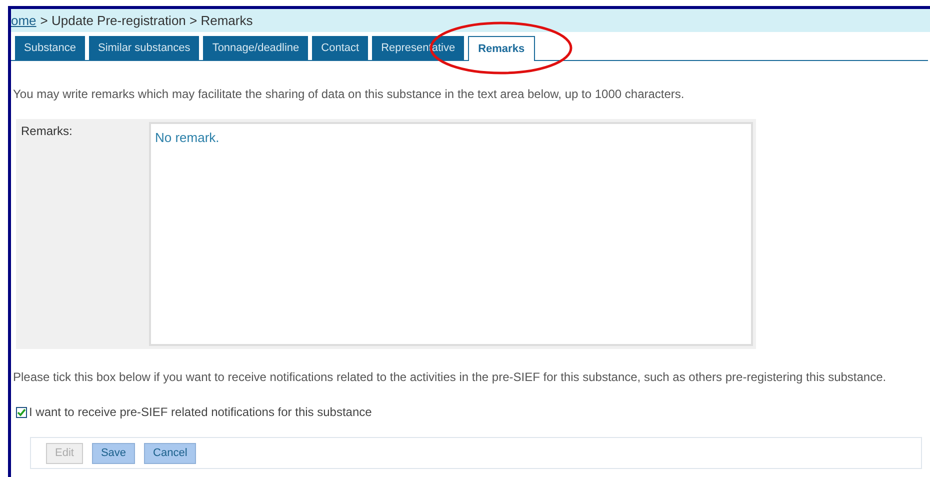 This screenshot has width=930, height=477. Describe the element at coordinates (47, 131) in the screenshot. I see `remarks-label: Remarks:` at that location.